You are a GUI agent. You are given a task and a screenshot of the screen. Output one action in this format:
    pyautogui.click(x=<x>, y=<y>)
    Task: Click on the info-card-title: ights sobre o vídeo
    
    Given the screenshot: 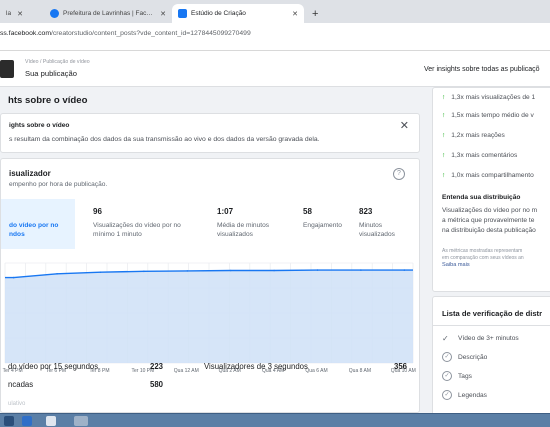 What is the action you would take?
    pyautogui.click(x=39, y=125)
    